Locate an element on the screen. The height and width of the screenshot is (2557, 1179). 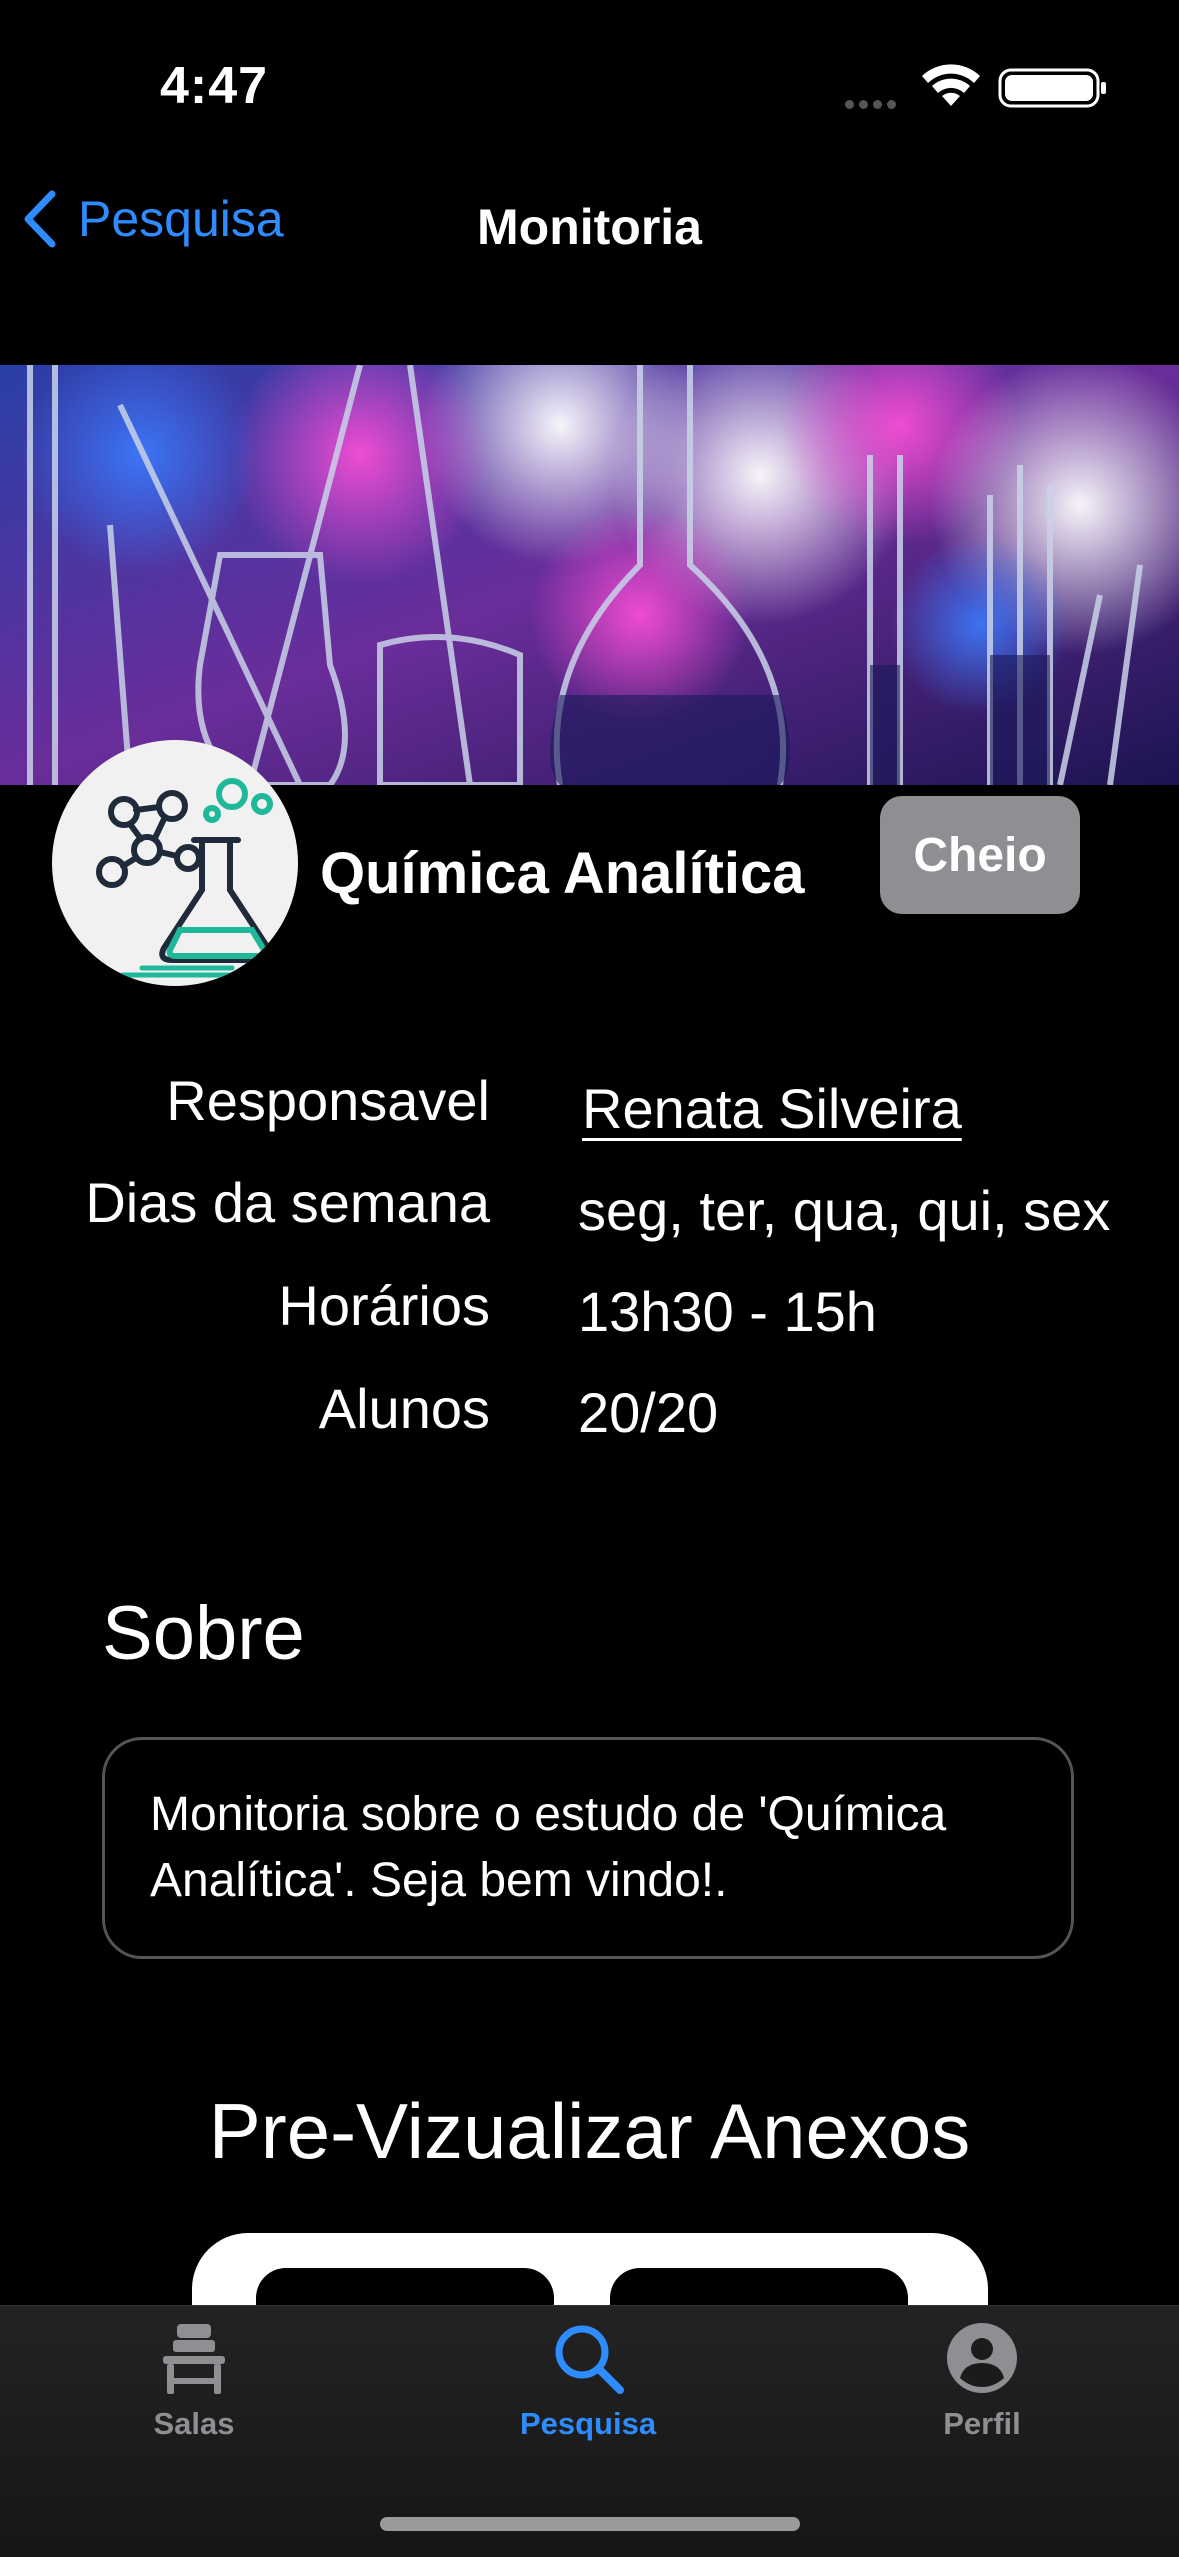
tab-salas: Salas is located at coordinates (194, 2381).